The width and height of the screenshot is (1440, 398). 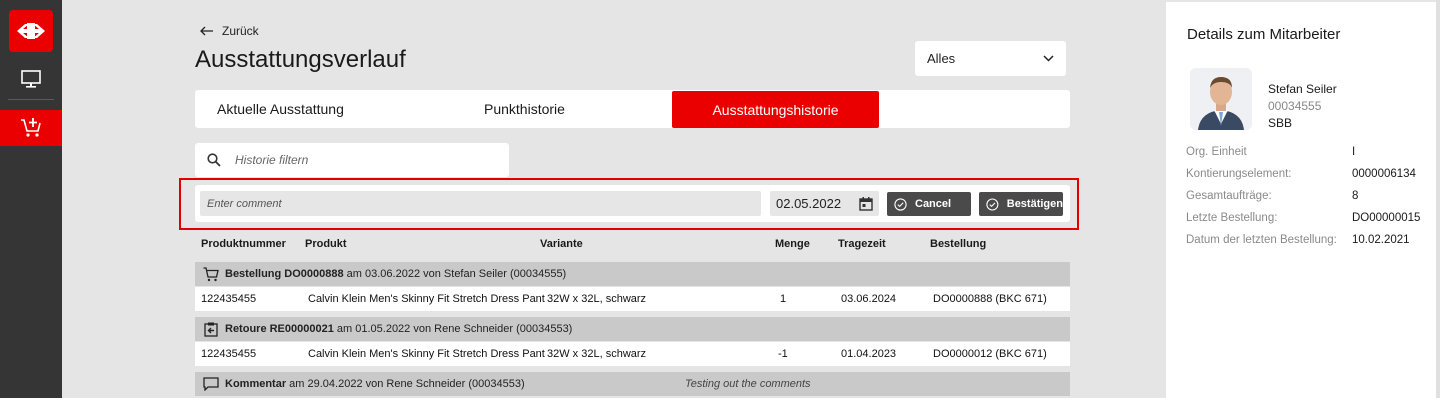 I want to click on detail-value-last-order: DO00000015, so click(x=1386, y=218).